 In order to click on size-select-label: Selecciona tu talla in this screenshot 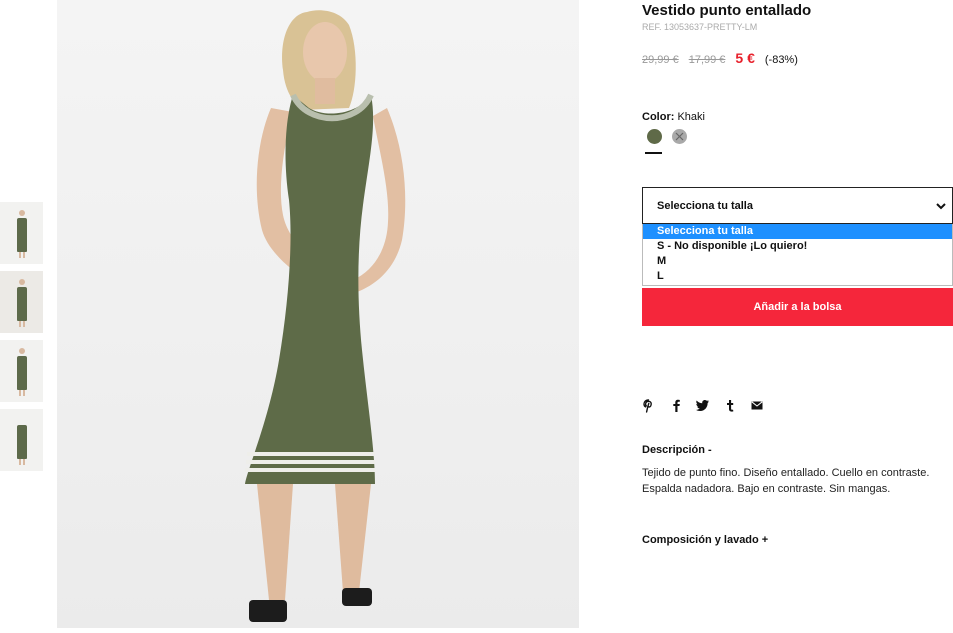, I will do `click(705, 206)`.